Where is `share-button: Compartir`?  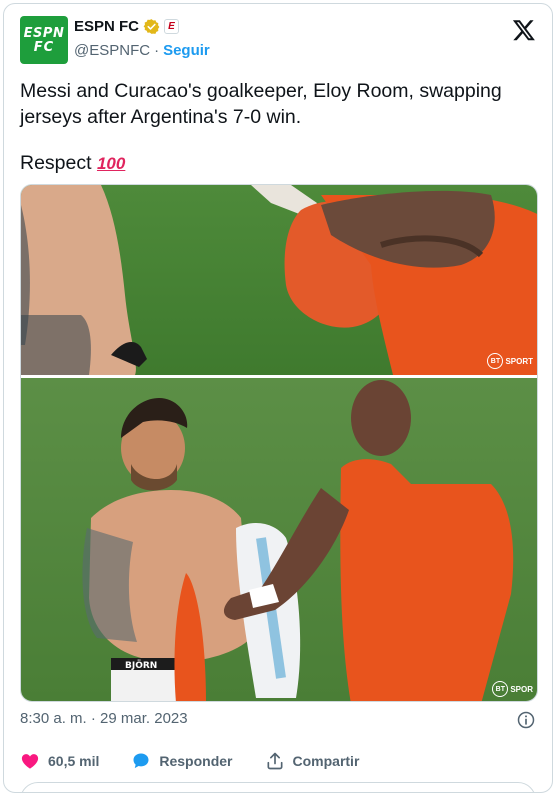
share-button: Compartir is located at coordinates (312, 761).